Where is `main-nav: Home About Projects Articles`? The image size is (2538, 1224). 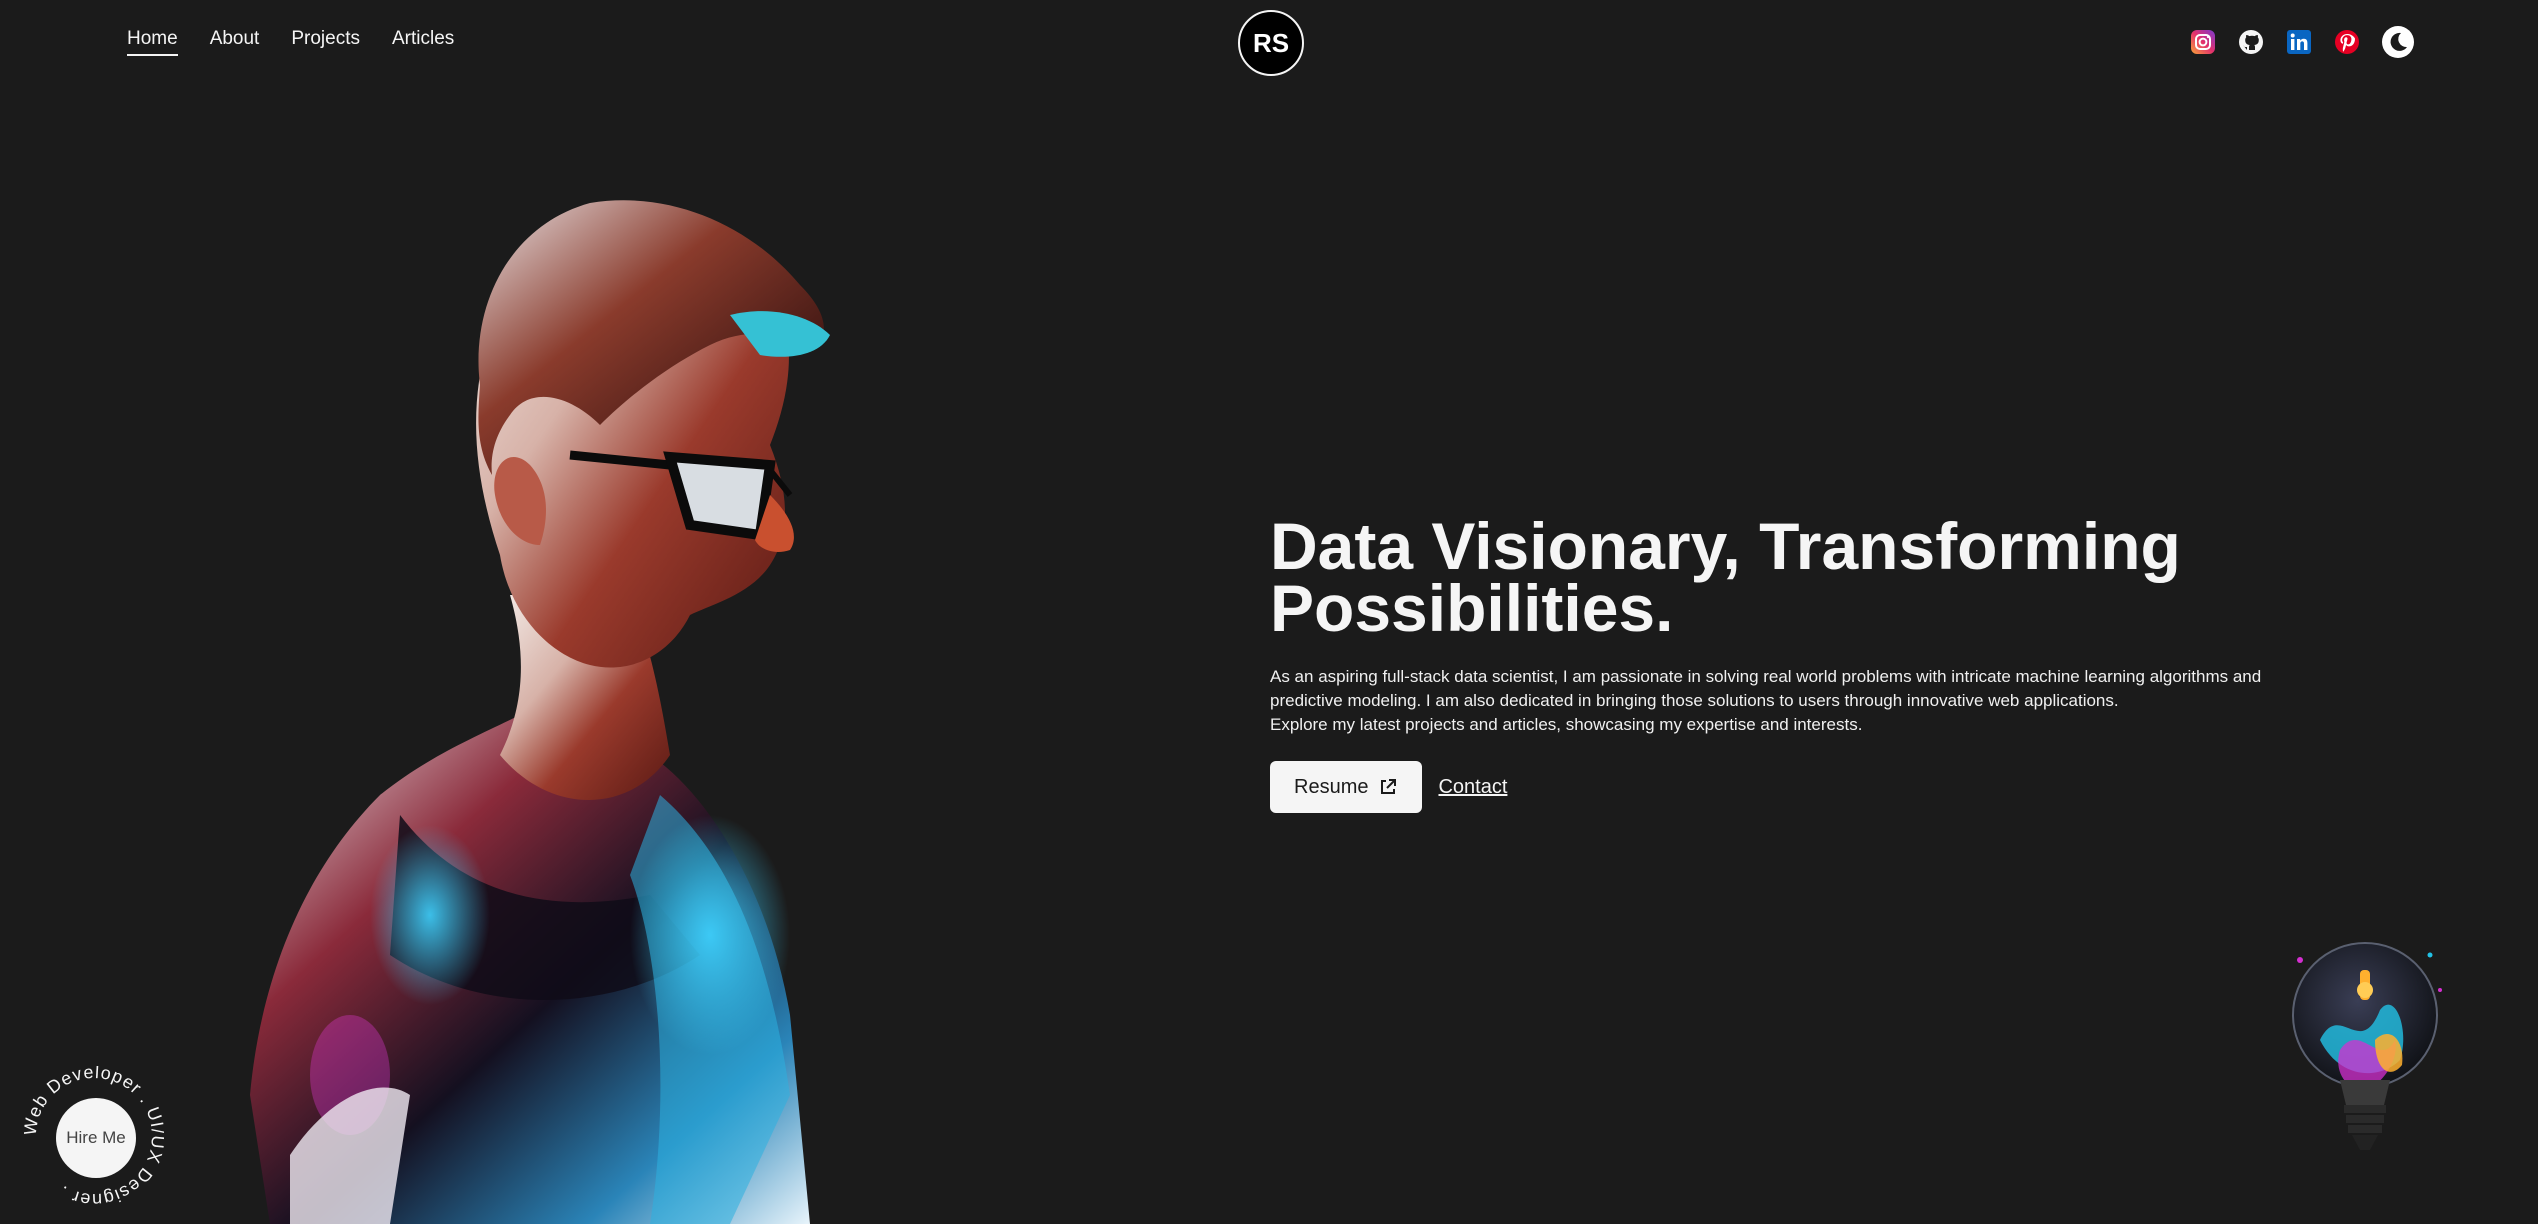 main-nav: Home About Projects Articles is located at coordinates (290, 42).